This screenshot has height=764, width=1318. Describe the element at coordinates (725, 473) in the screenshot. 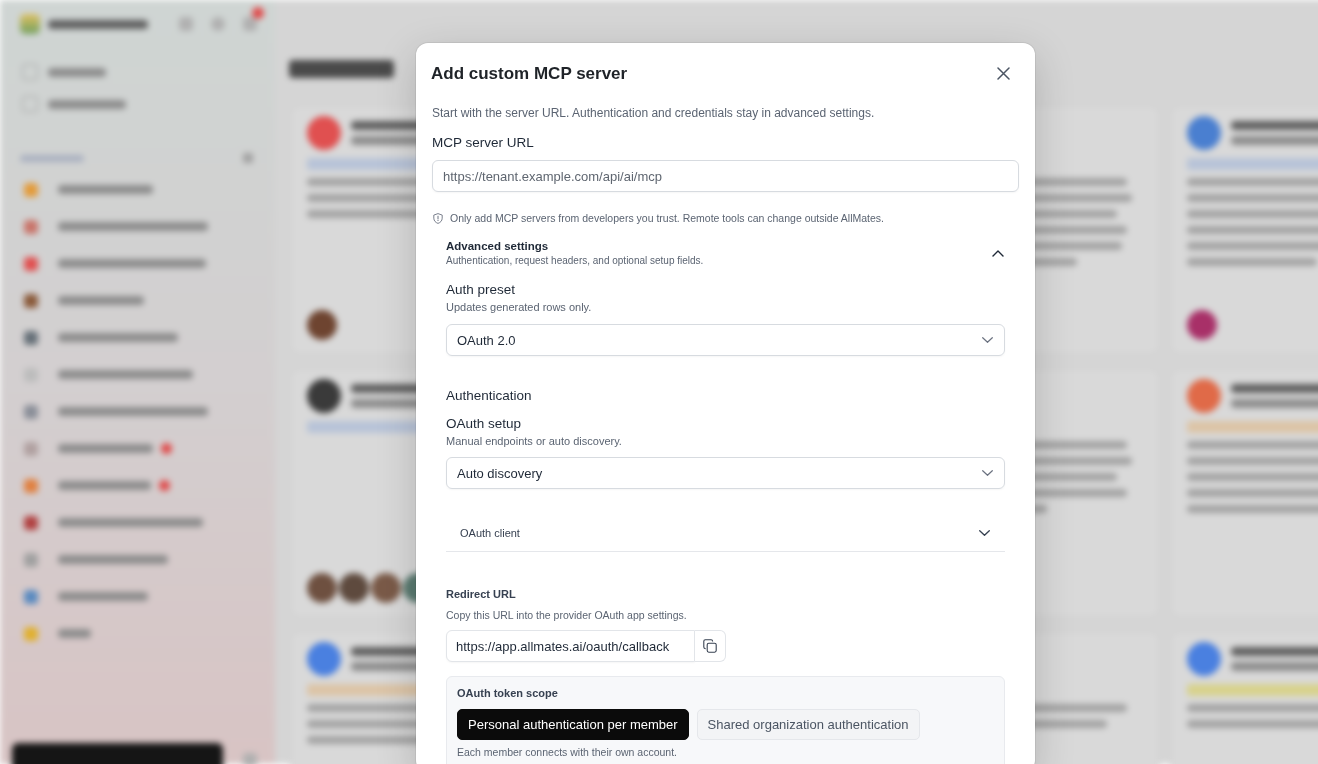

I see `oauth-setup-dropdown: Auto discovery` at that location.